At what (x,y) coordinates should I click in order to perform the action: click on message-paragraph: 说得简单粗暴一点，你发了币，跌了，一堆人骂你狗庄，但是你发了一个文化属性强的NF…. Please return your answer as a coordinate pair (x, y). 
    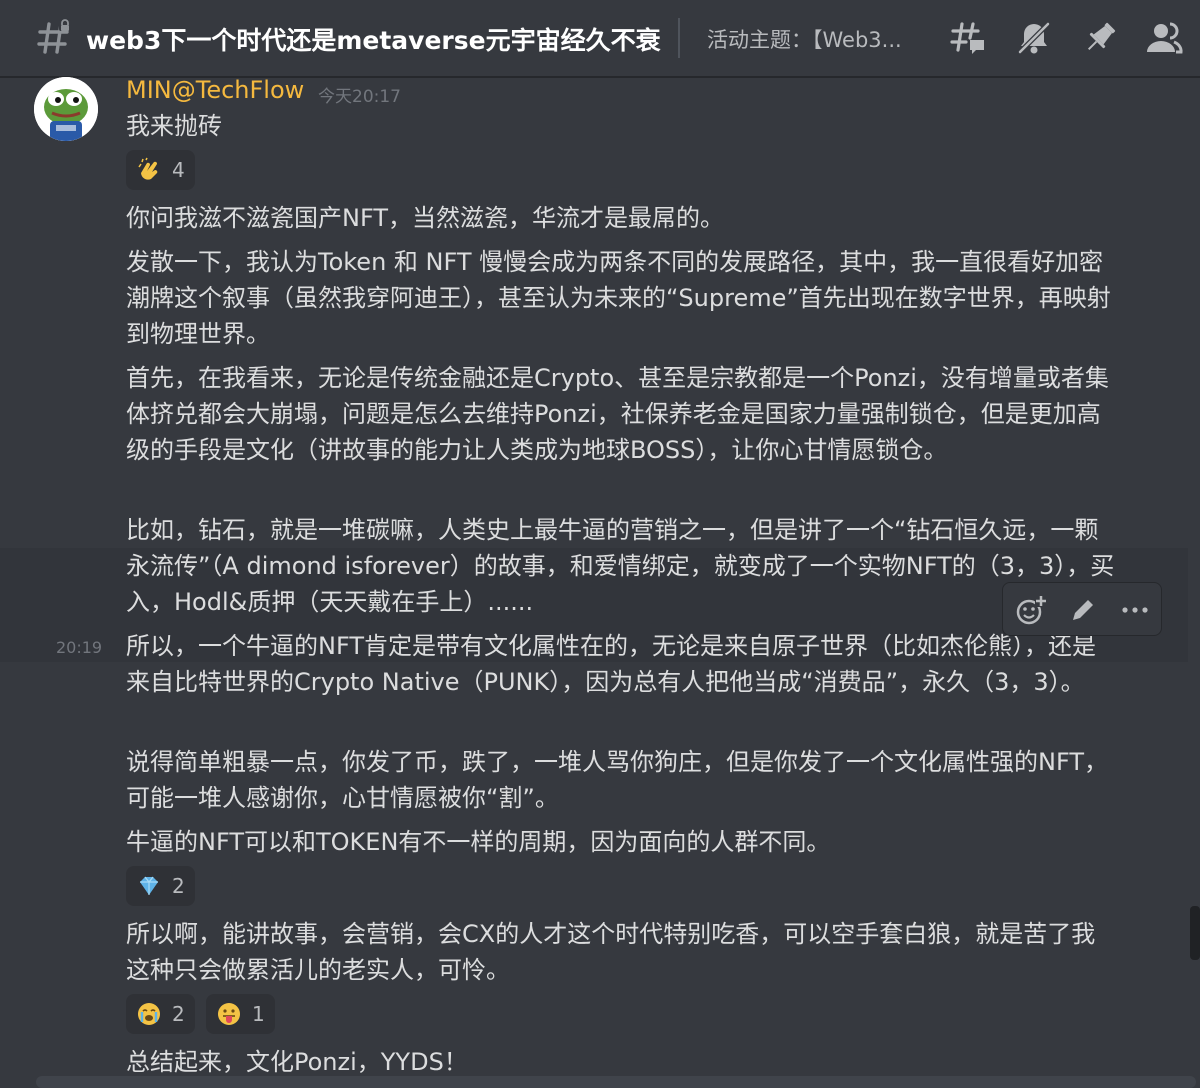
    Looking at the image, I should click on (617, 780).